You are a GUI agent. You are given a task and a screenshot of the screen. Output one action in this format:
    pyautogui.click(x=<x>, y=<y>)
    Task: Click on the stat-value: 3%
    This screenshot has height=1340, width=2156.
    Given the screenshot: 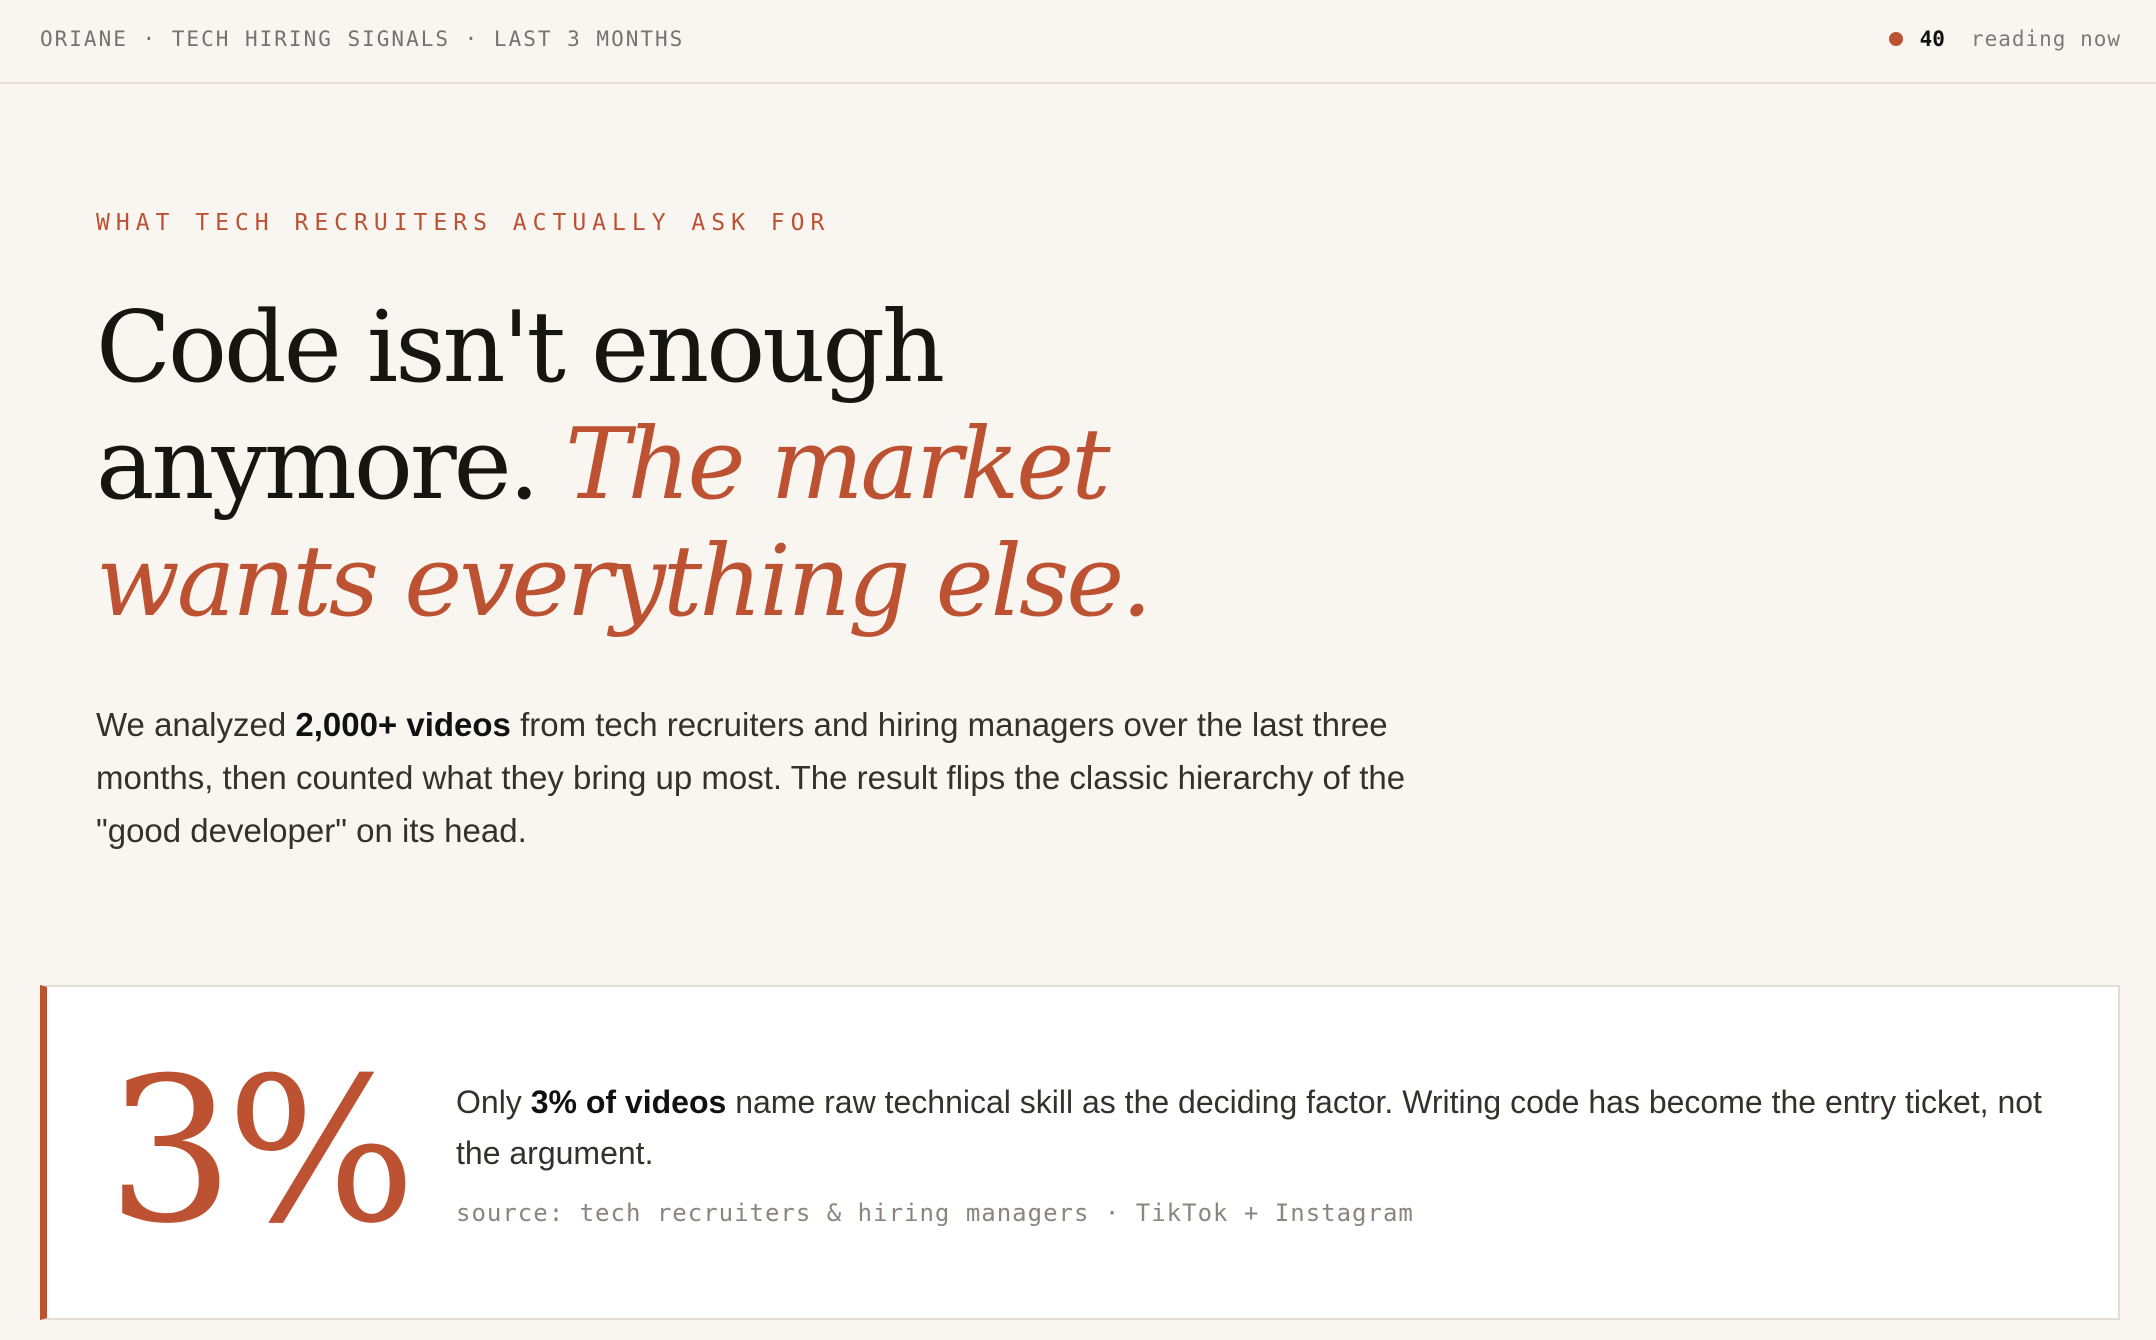 What is the action you would take?
    pyautogui.click(x=261, y=1151)
    